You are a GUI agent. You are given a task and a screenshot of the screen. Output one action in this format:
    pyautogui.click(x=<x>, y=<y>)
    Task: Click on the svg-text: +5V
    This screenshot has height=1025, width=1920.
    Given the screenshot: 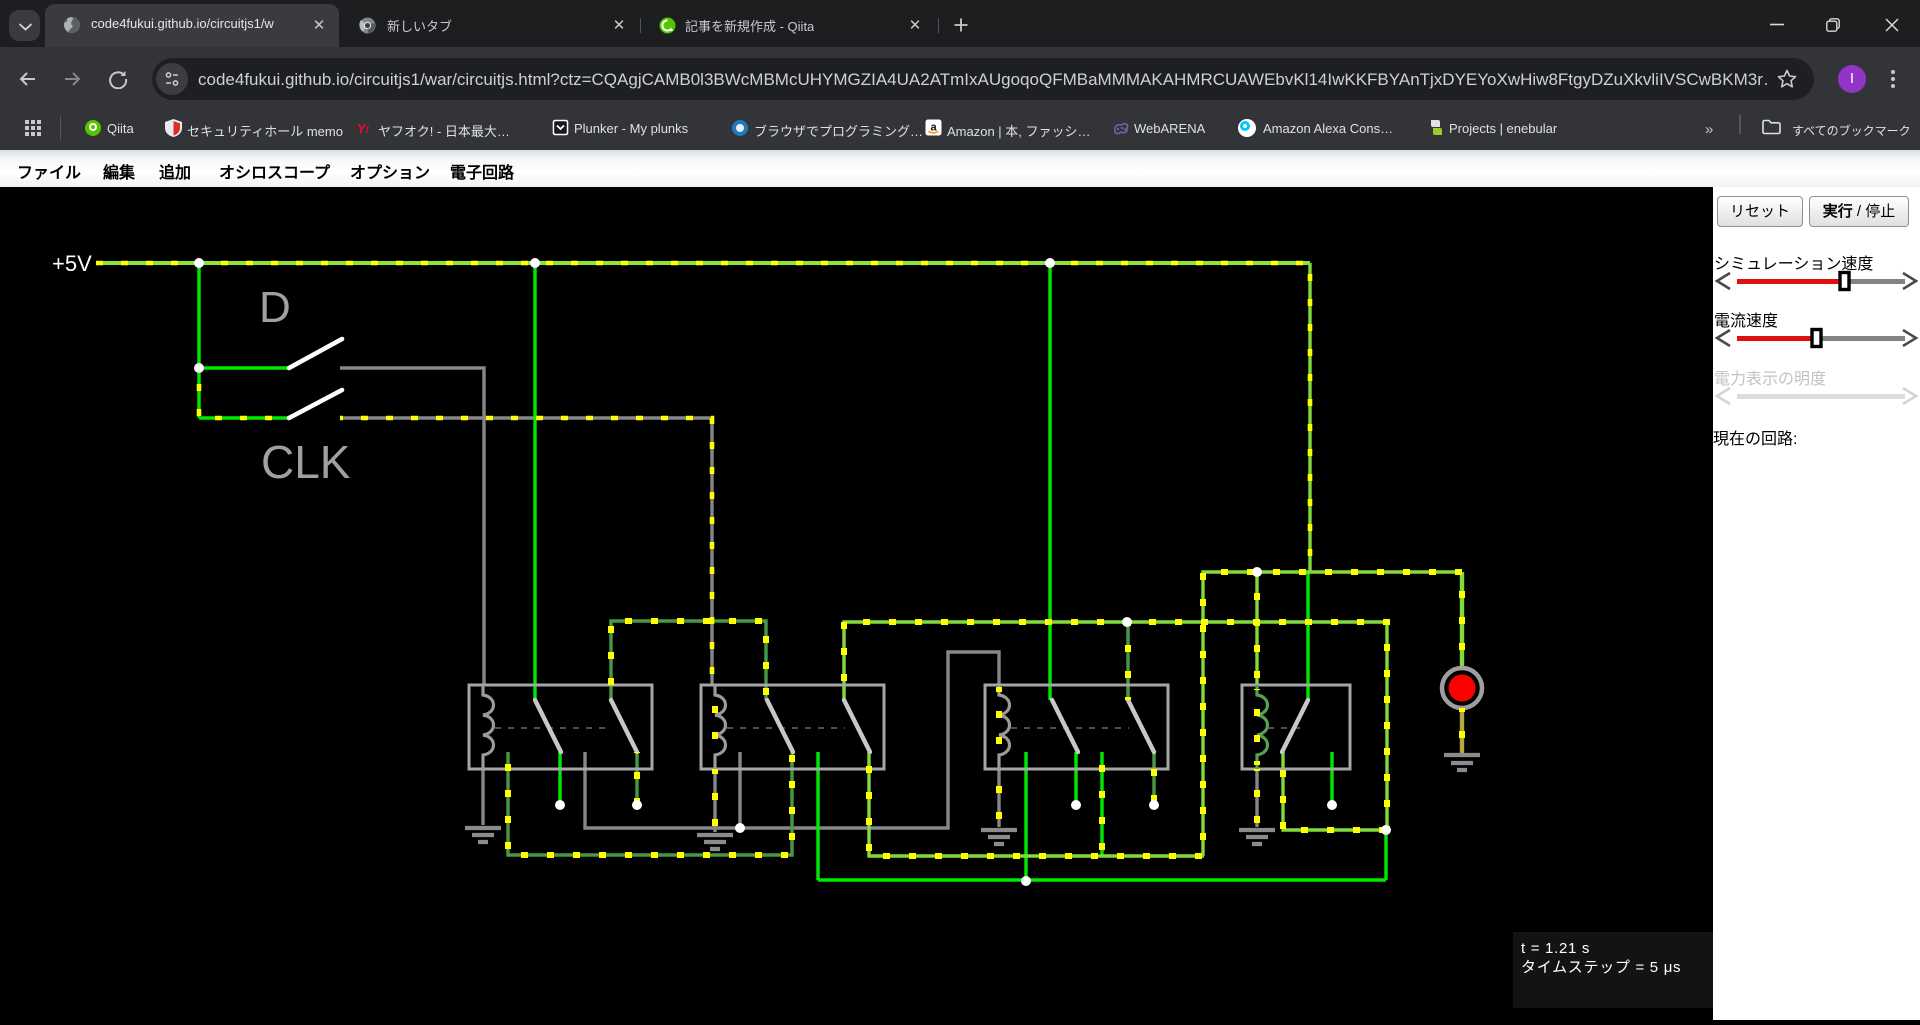 What is the action you would take?
    pyautogui.click(x=72, y=263)
    